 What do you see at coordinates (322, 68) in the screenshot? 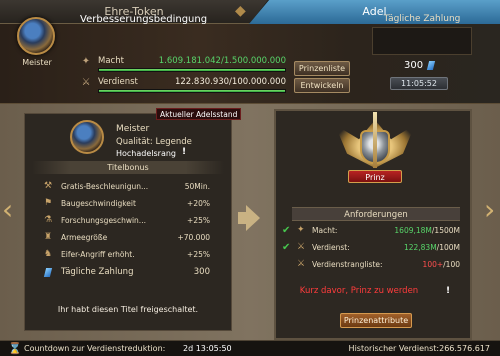
I see `prince-list-button: Prinzenliste` at bounding box center [322, 68].